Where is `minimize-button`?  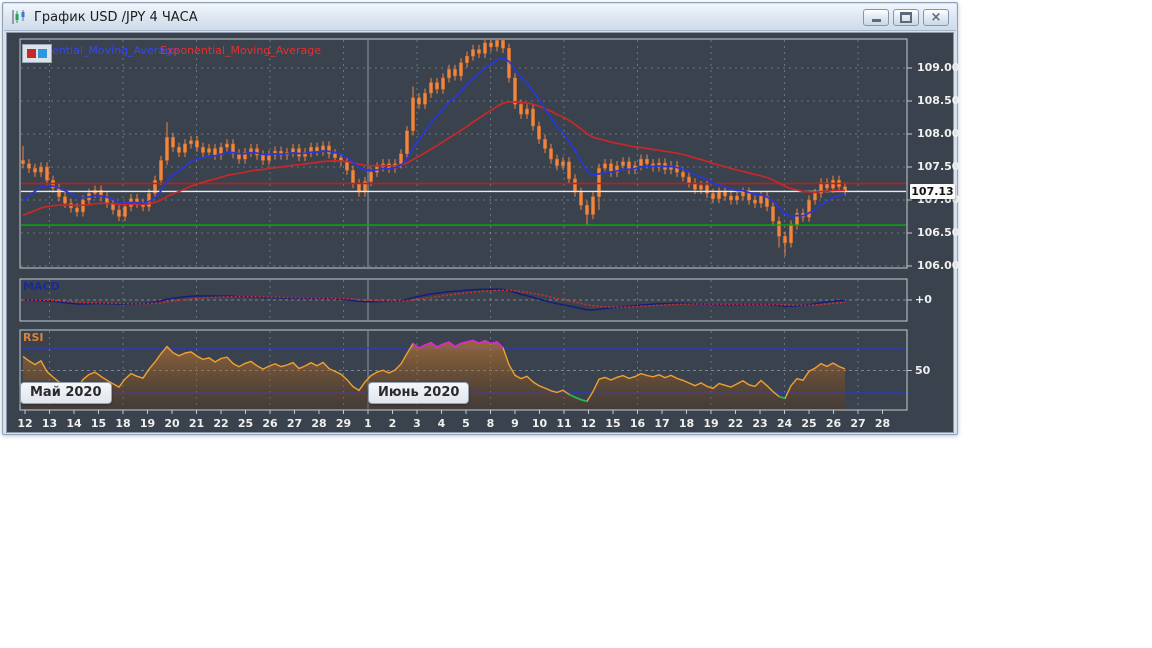 minimize-button is located at coordinates (876, 17).